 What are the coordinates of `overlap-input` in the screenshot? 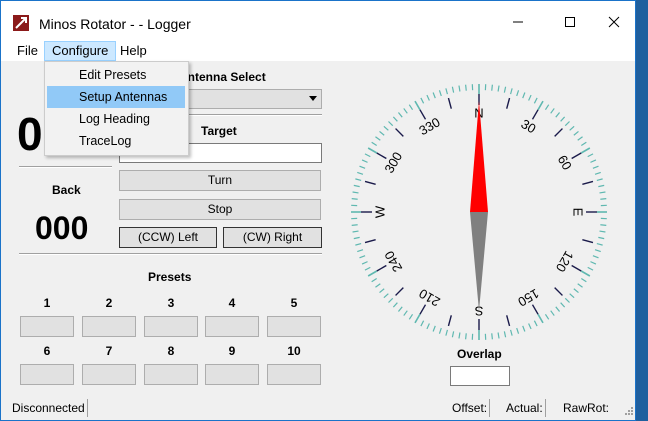 It's located at (480, 376).